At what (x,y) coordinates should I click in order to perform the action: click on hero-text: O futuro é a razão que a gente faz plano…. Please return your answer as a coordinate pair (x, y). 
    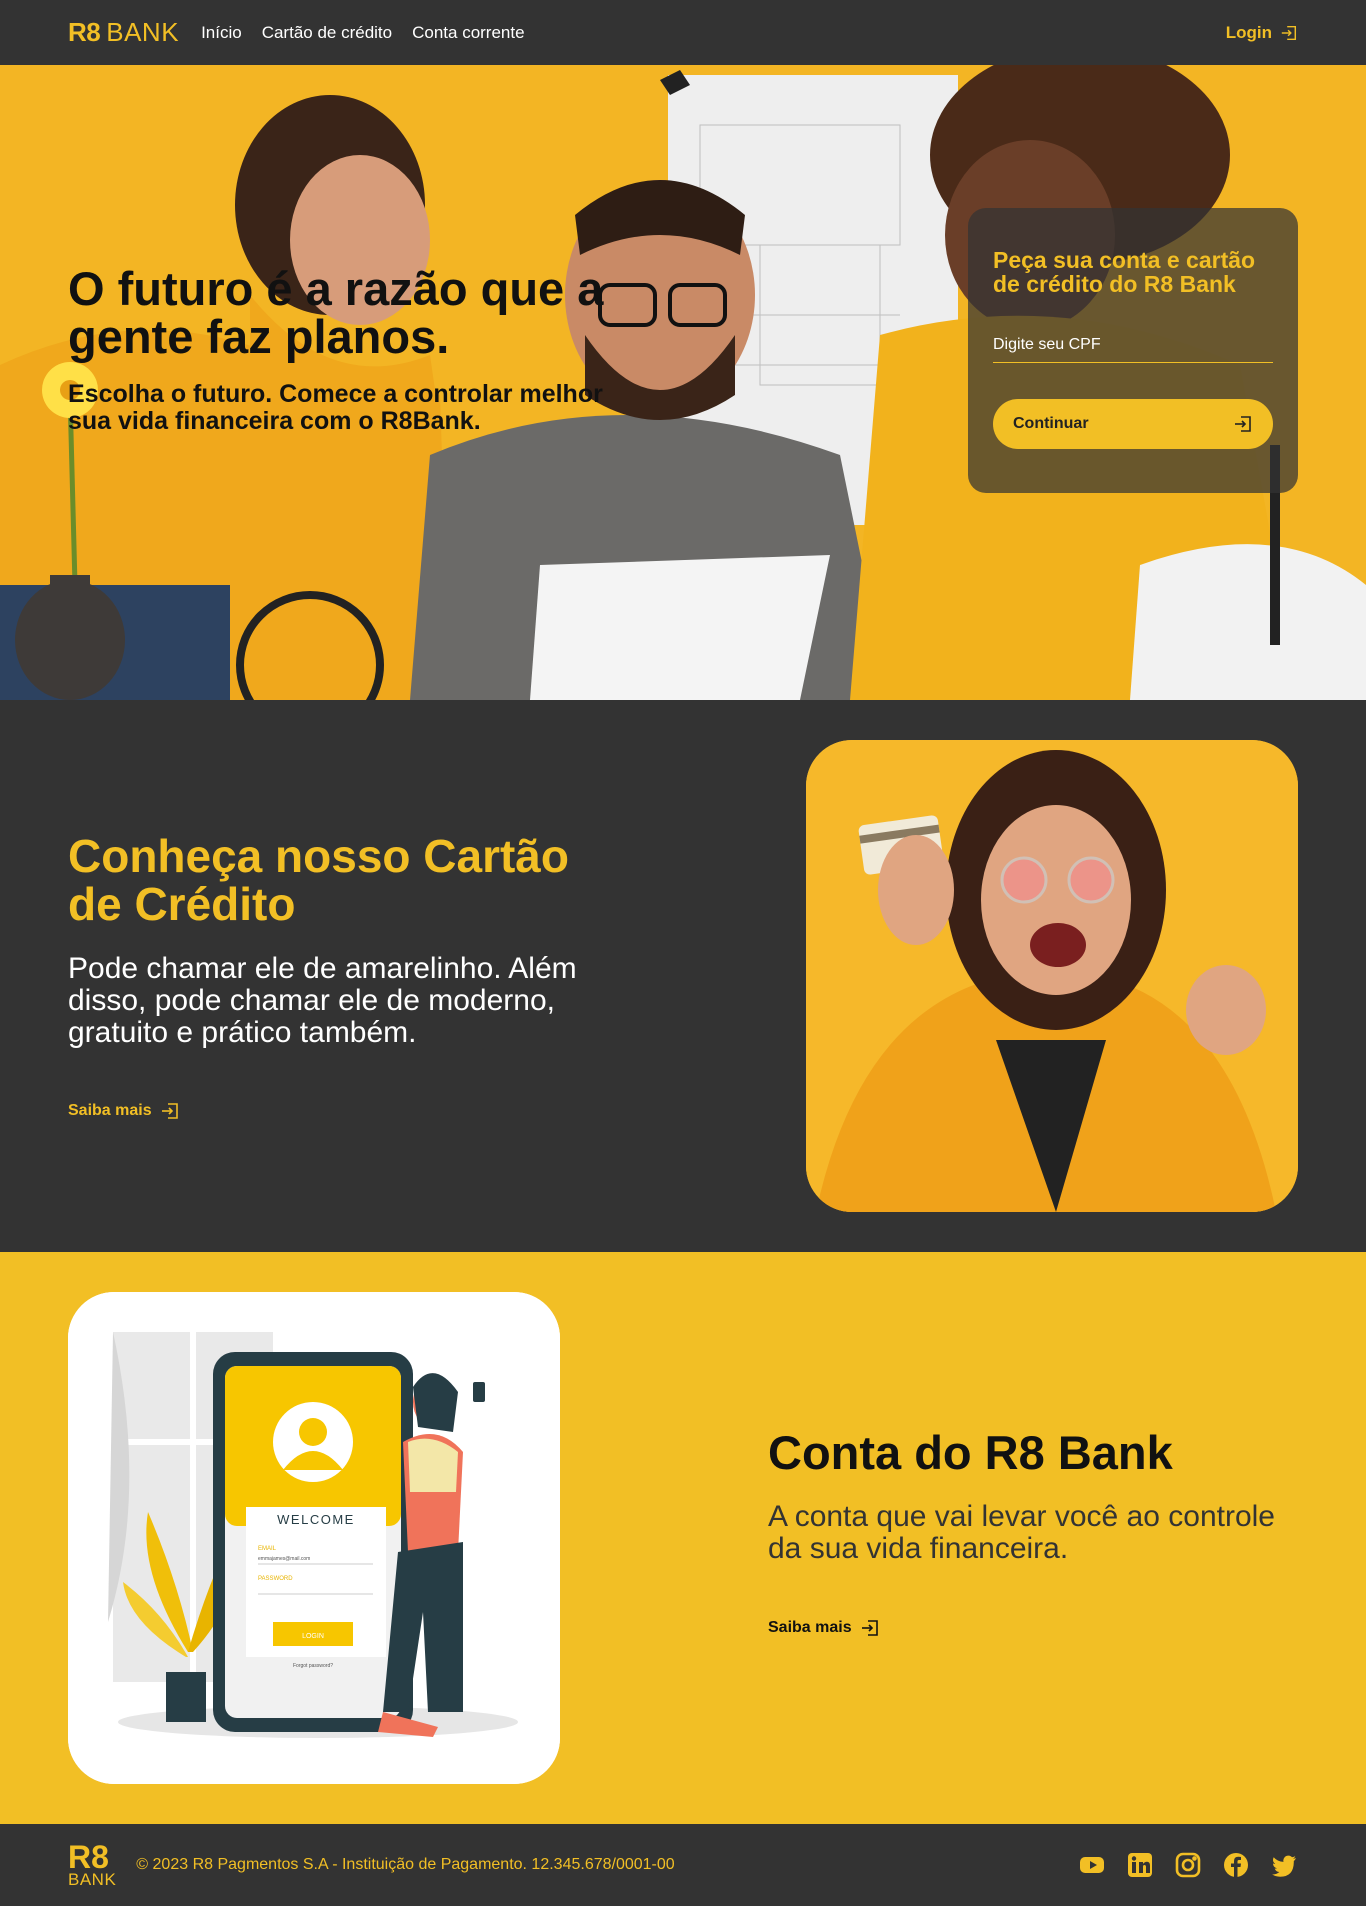
    Looking at the image, I should click on (348, 349).